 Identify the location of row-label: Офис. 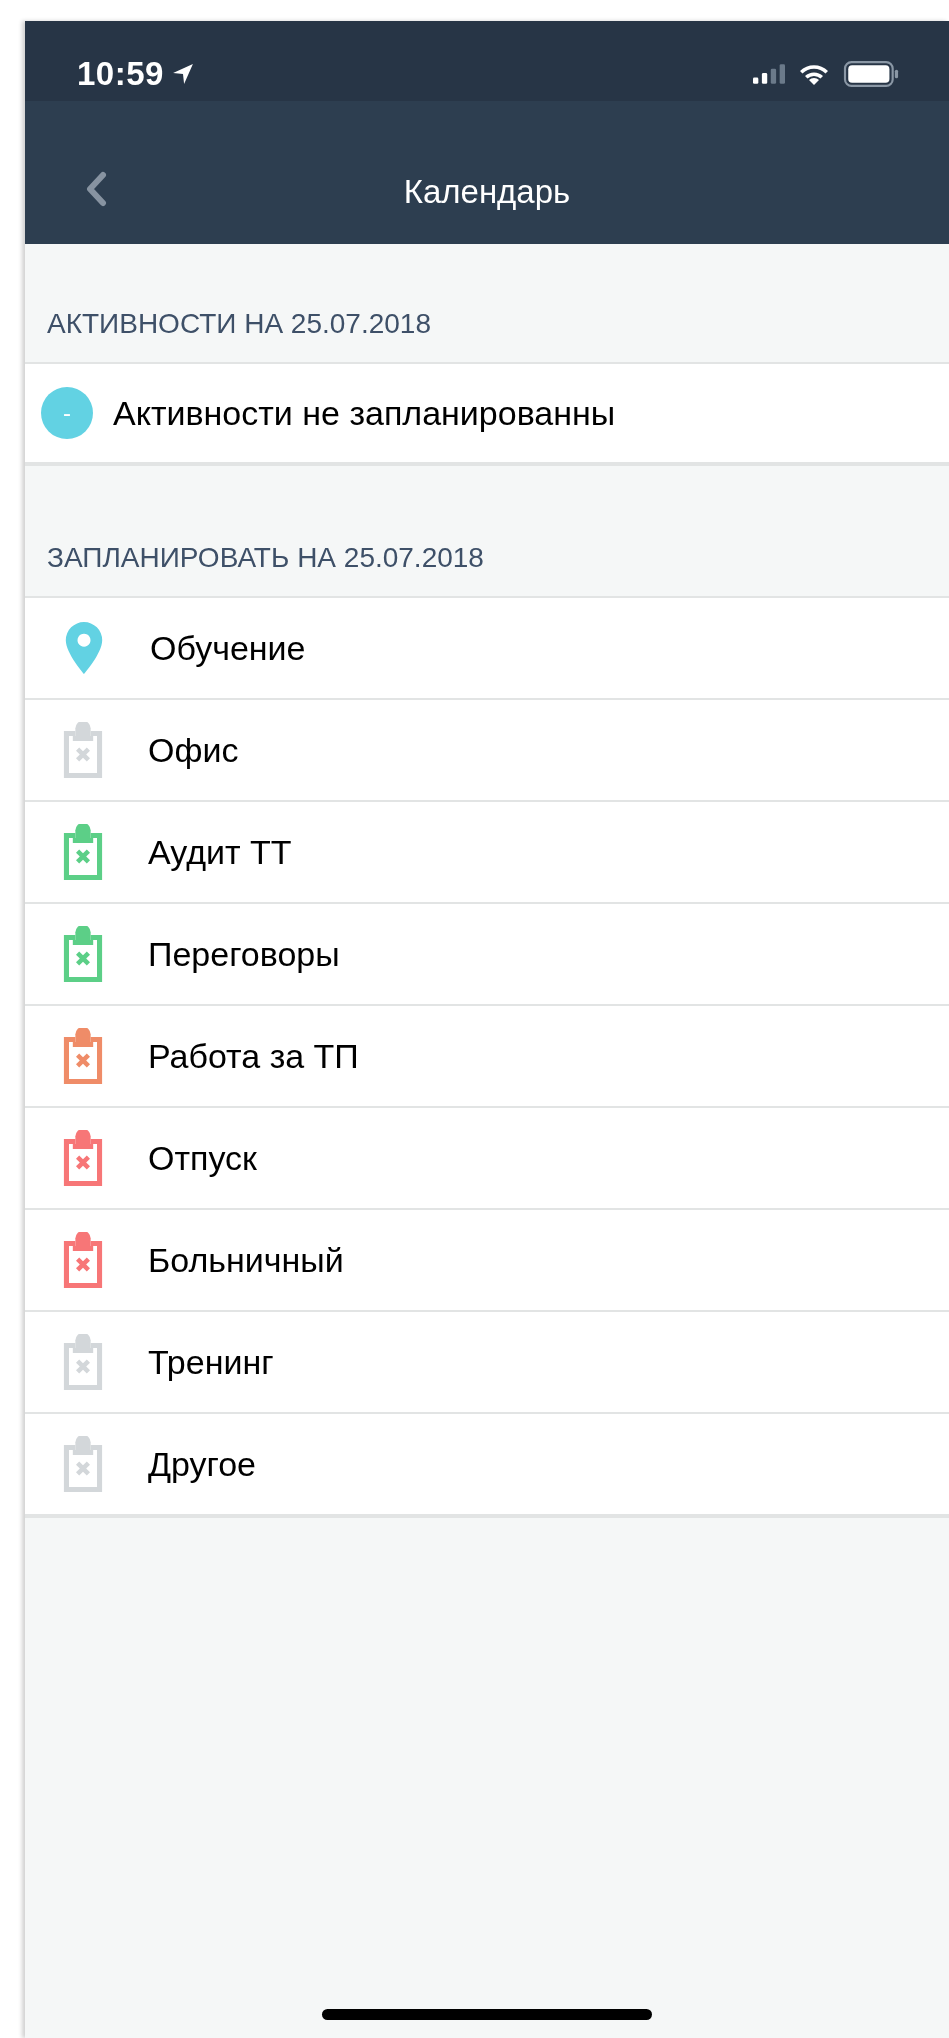
(193, 750).